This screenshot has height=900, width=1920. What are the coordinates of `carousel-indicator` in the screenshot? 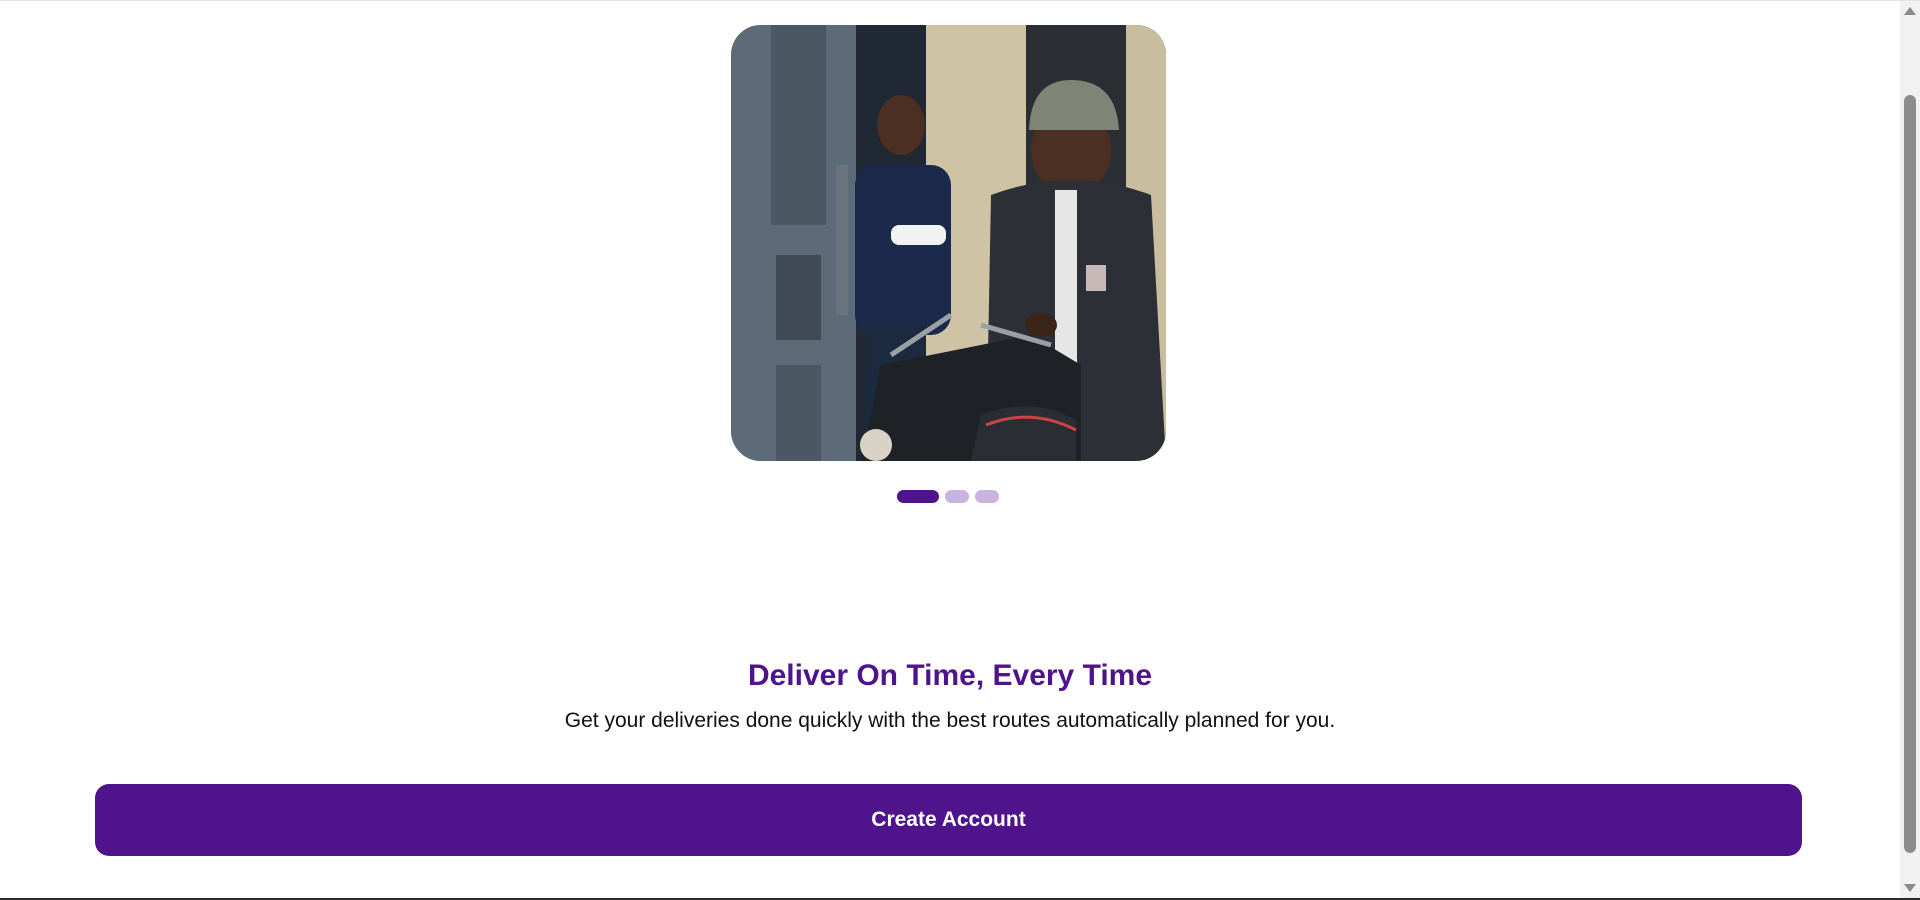 It's located at (948, 496).